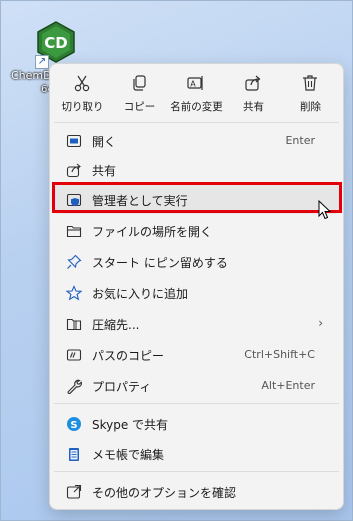 This screenshot has width=353, height=521. Describe the element at coordinates (122, 387) in the screenshot. I see `menu-item-label: プロパティ` at that location.